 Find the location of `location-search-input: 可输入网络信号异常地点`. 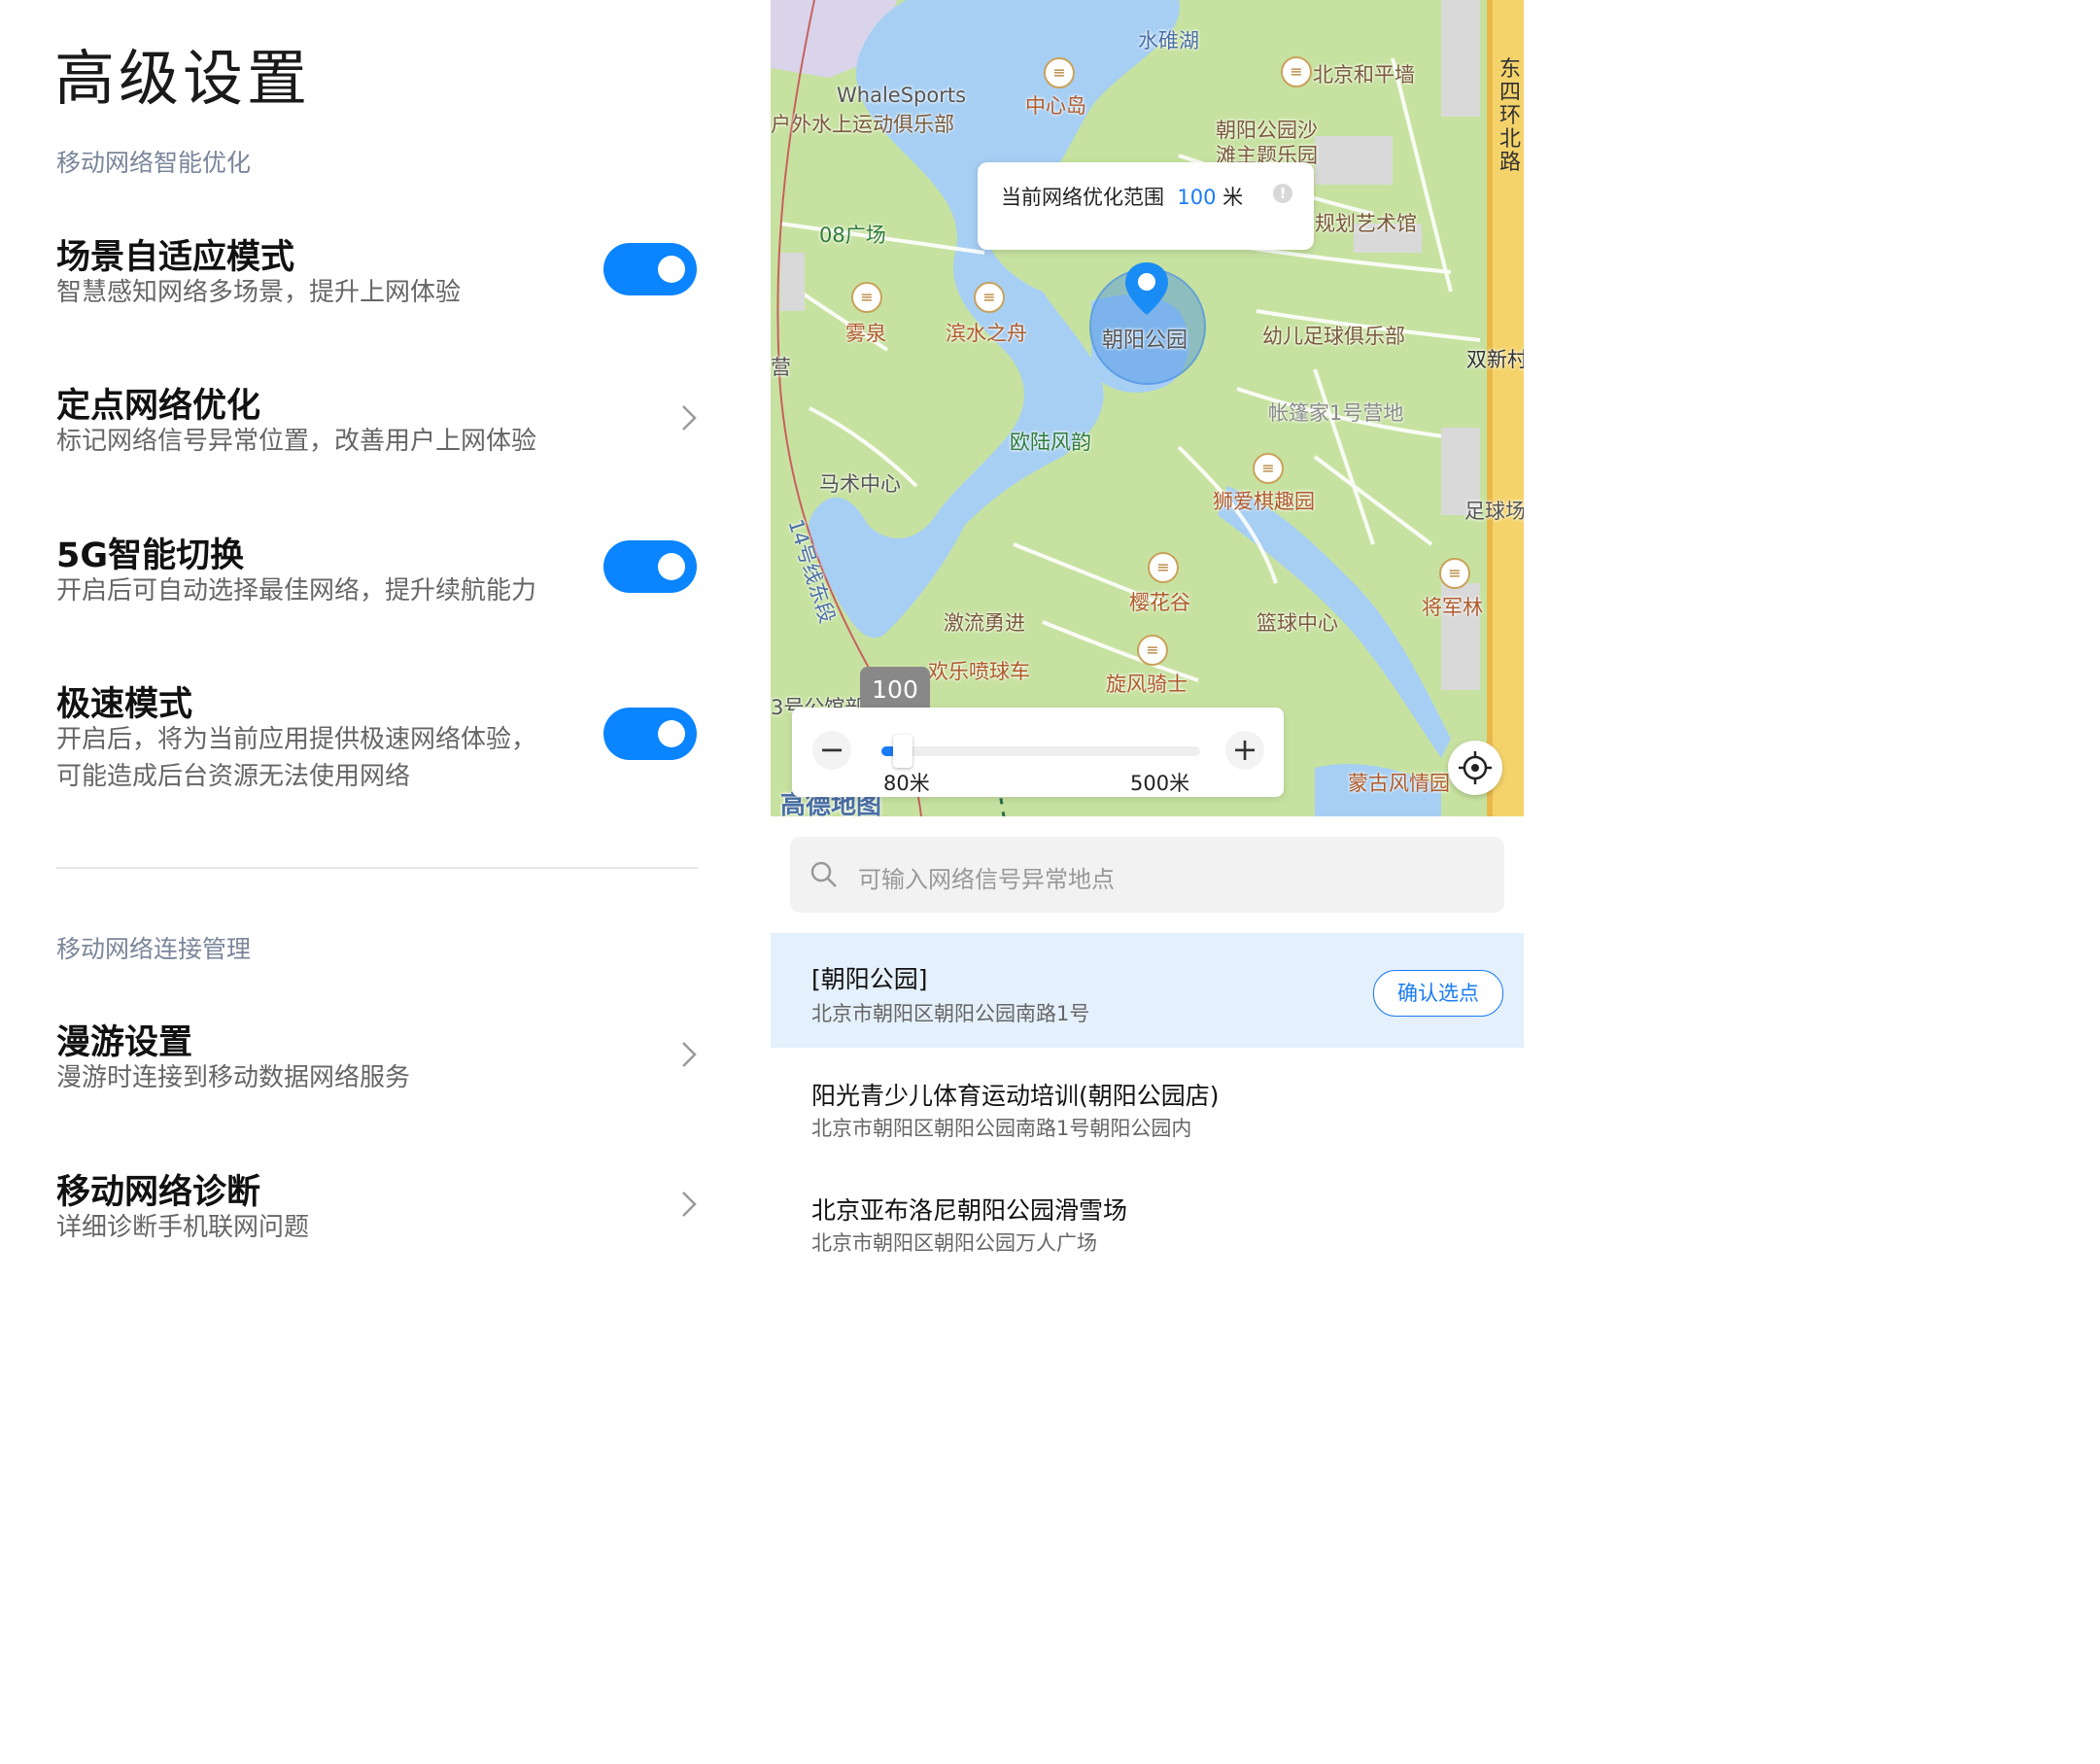

location-search-input: 可输入网络信号异常地点 is located at coordinates (1147, 875).